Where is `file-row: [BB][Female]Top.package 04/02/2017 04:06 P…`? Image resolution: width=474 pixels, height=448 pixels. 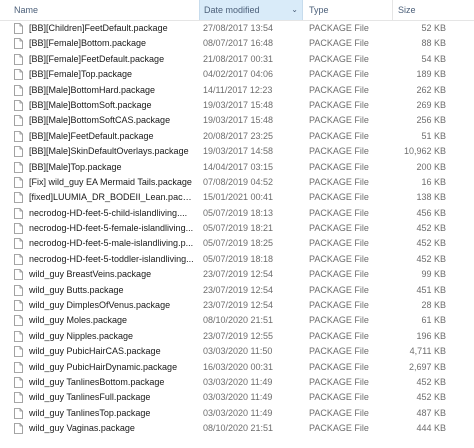 file-row: [BB][Female]Top.package 04/02/2017 04:06 P… is located at coordinates (237, 74).